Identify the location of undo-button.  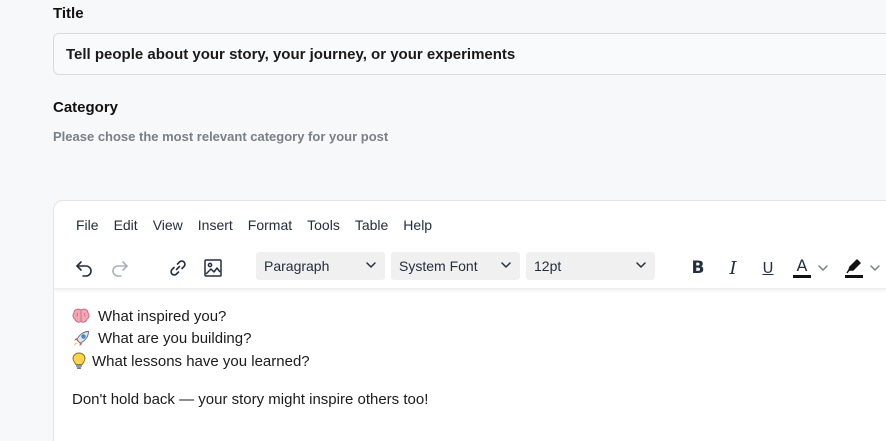
(84, 268).